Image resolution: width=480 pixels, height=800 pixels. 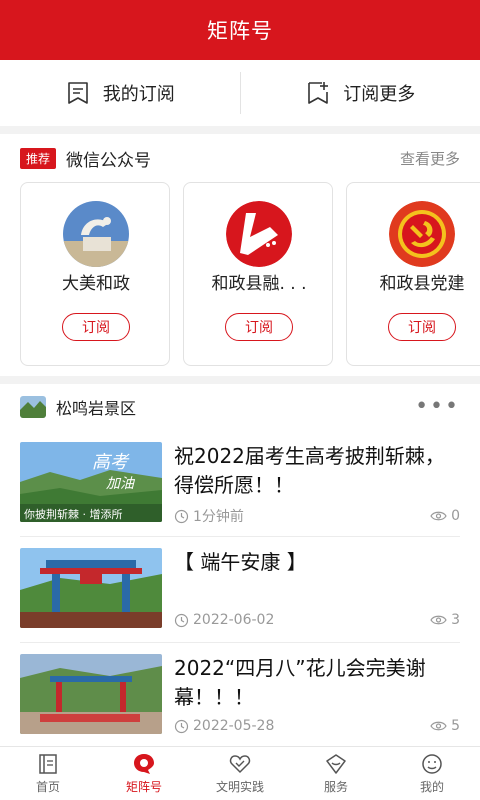 What do you see at coordinates (240, 158) in the screenshot?
I see `wechat-section-header: 推荐 微信公众号 查看更多` at bounding box center [240, 158].